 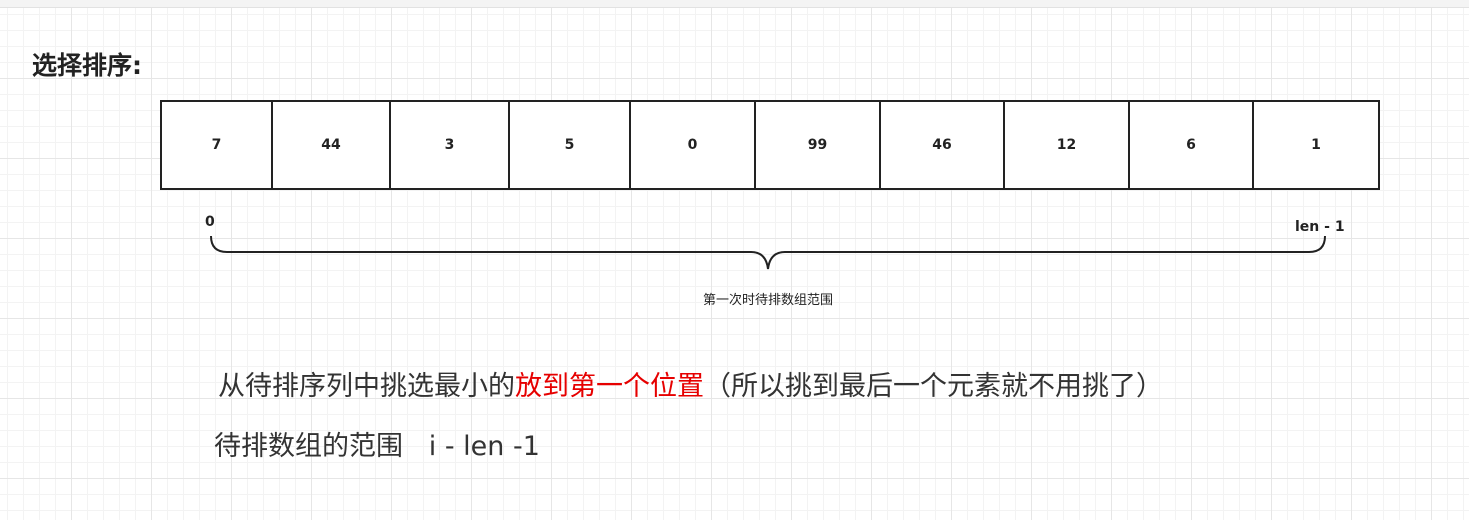 I want to click on description-text: 从待排序列中挑选最小的, so click(x=366, y=386).